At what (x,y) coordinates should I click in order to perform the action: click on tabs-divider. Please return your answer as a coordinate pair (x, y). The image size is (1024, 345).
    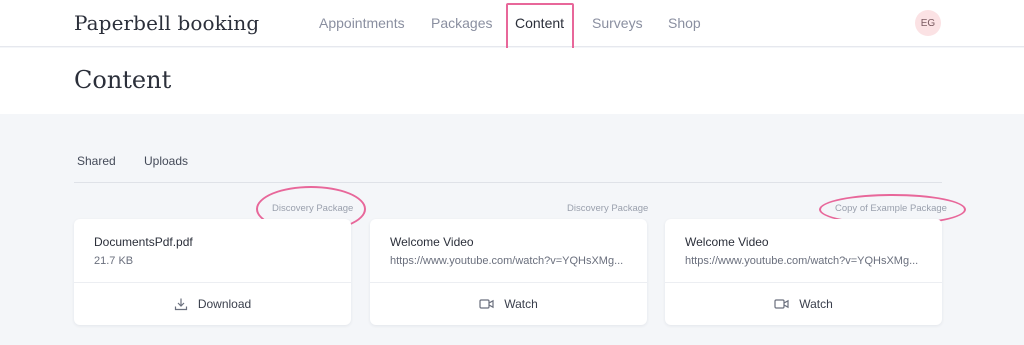
    Looking at the image, I should click on (508, 182).